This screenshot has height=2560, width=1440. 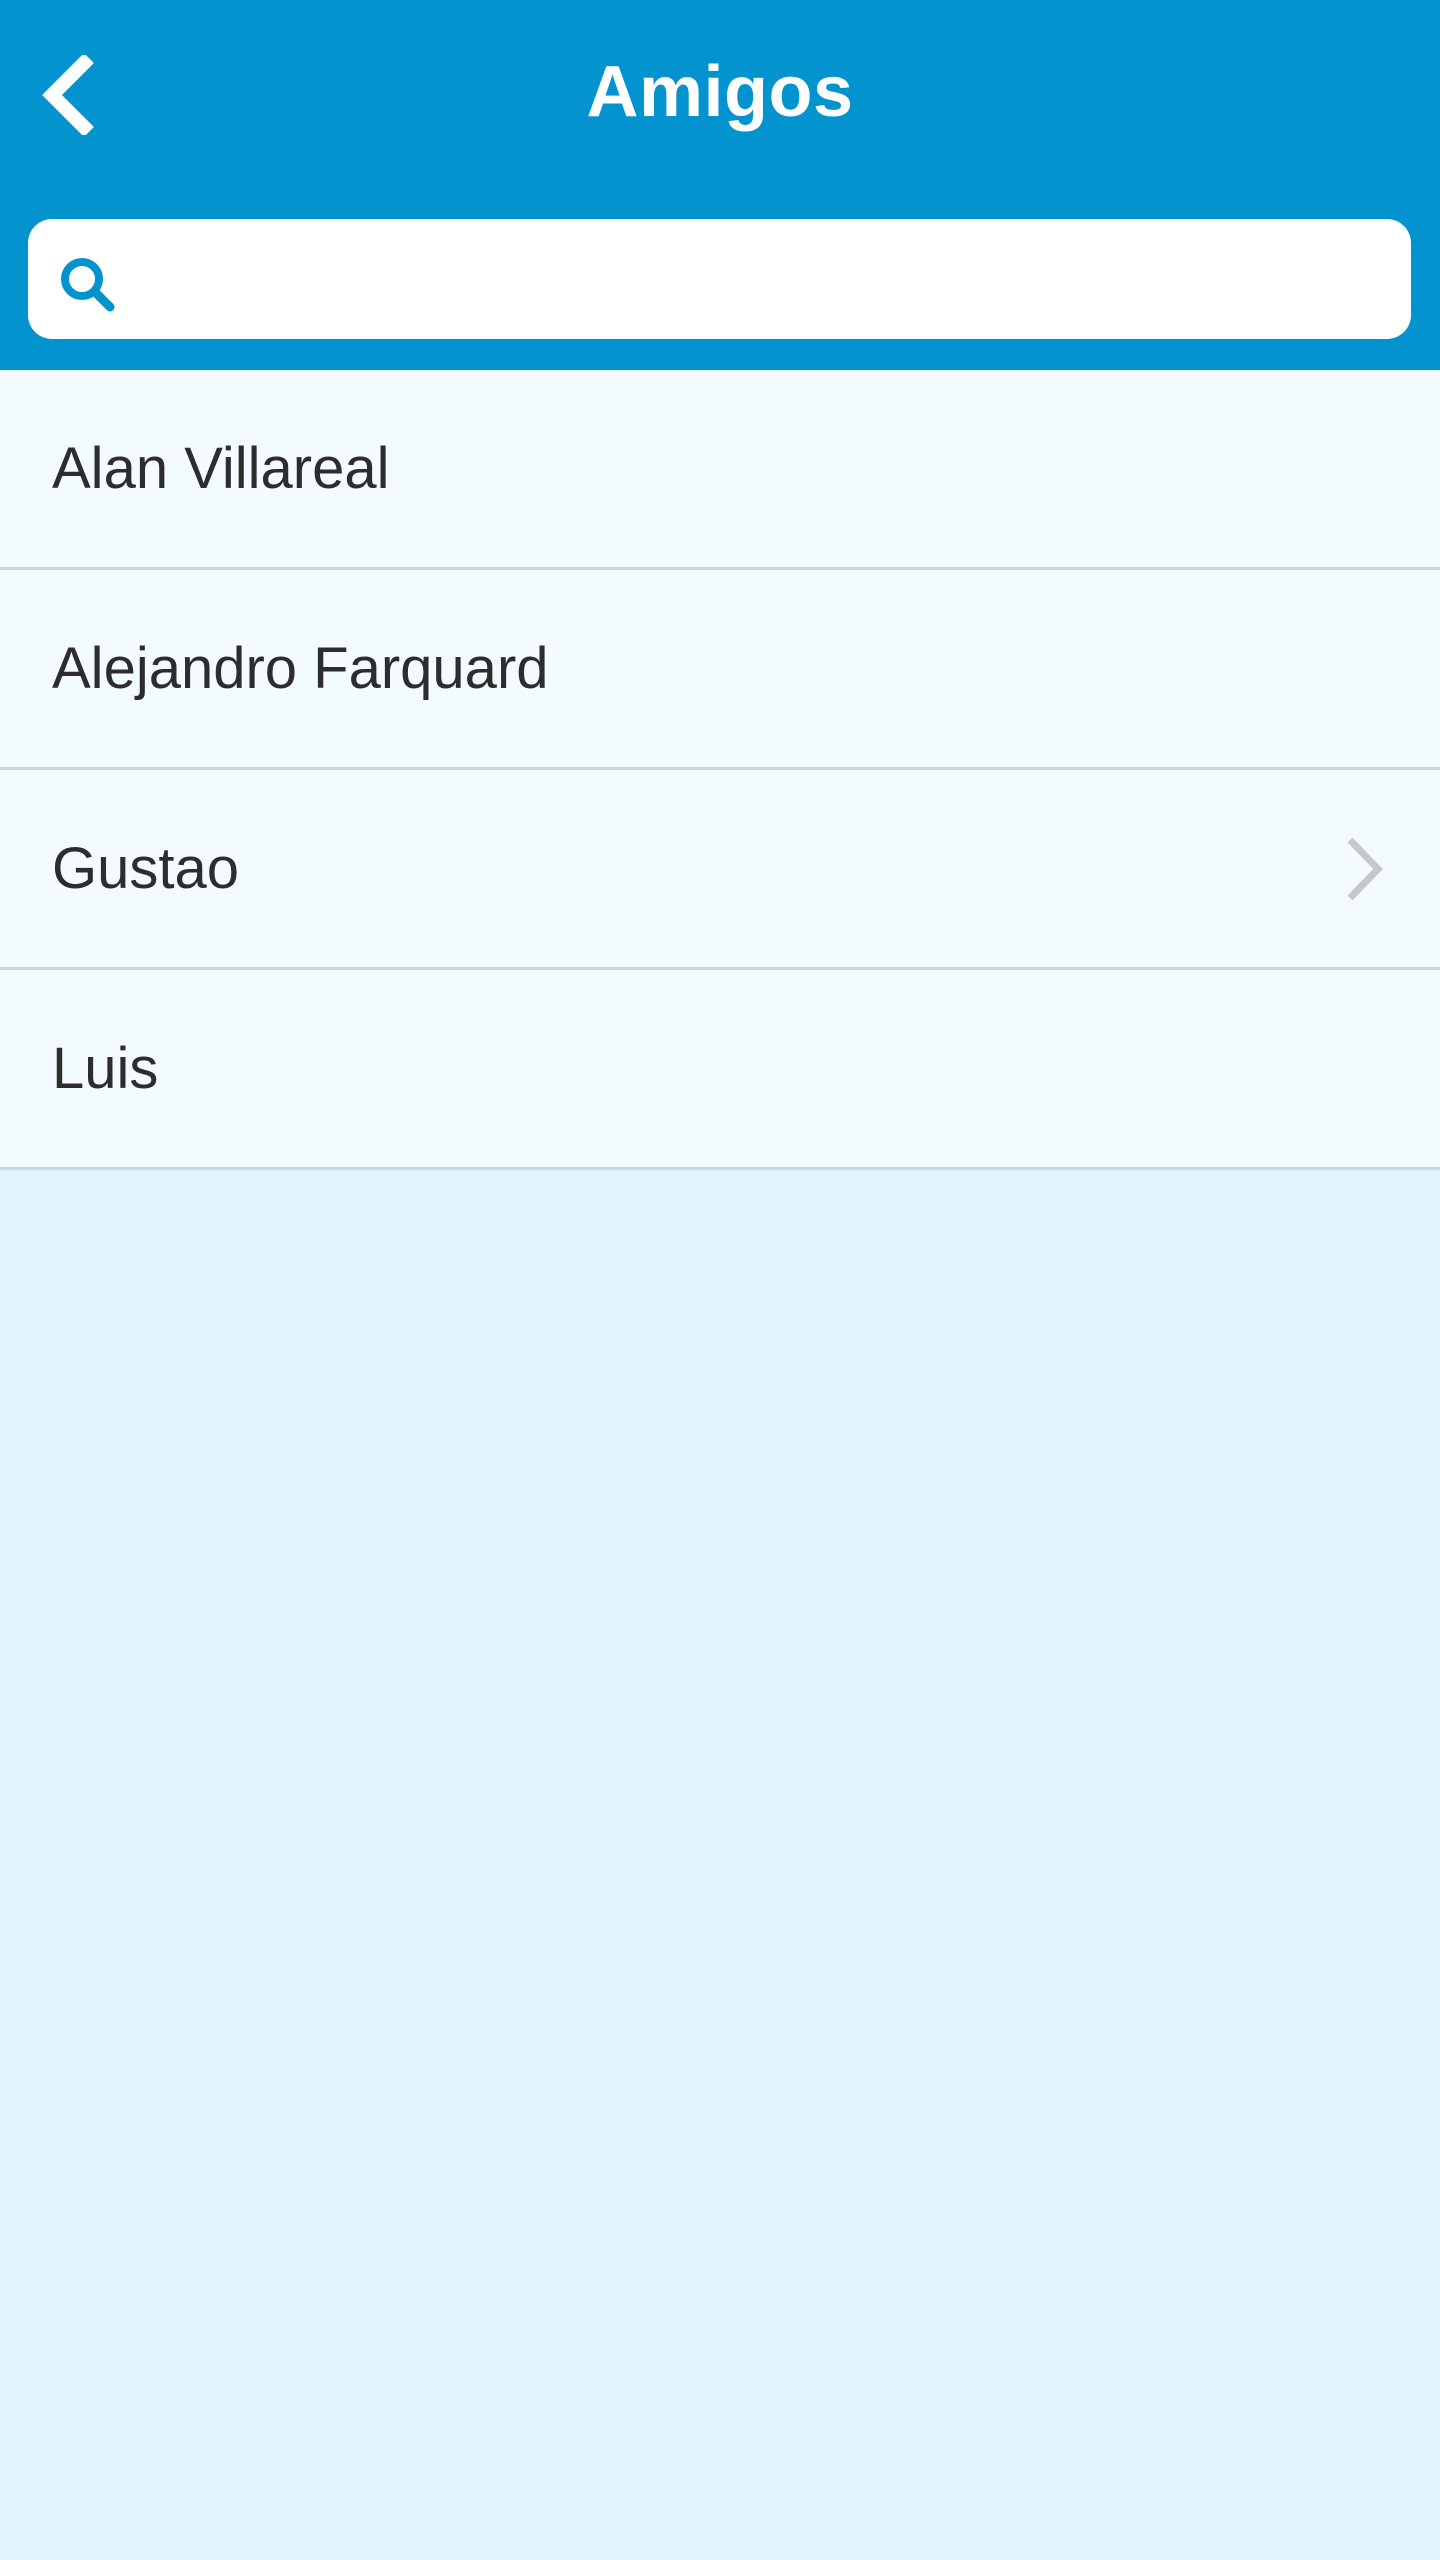 What do you see at coordinates (720, 185) in the screenshot?
I see `header-bar: Amigos` at bounding box center [720, 185].